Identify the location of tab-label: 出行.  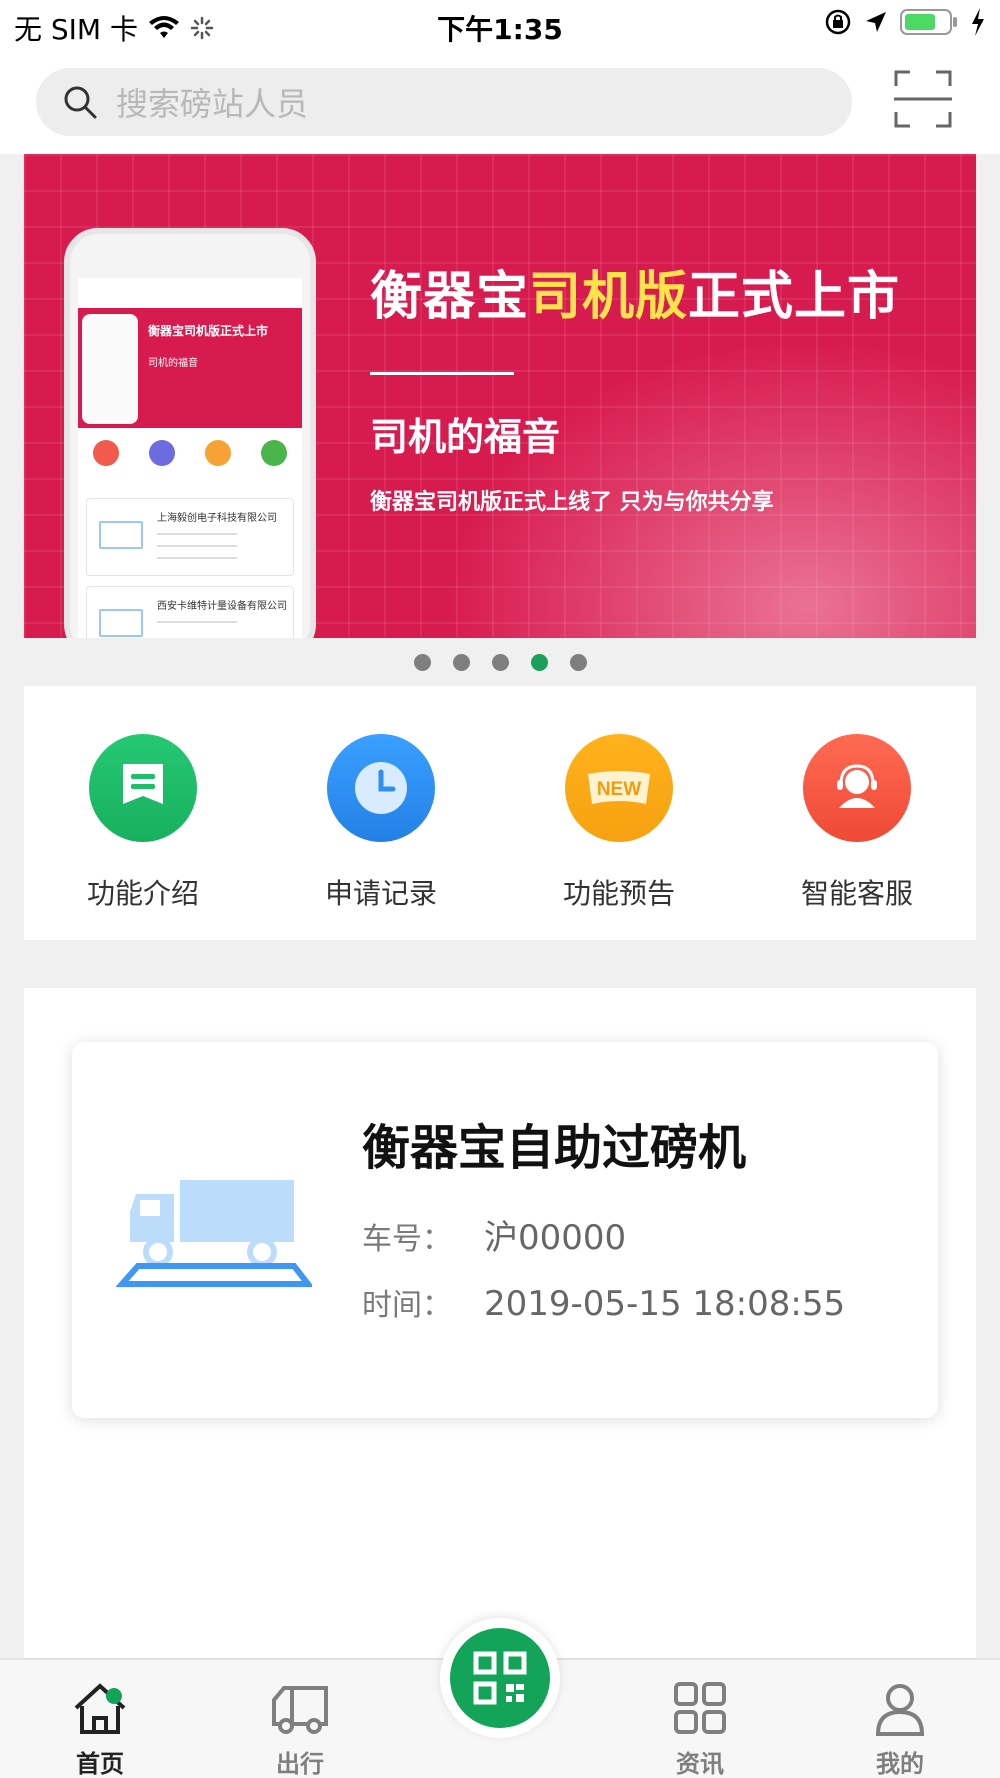
(300, 1764).